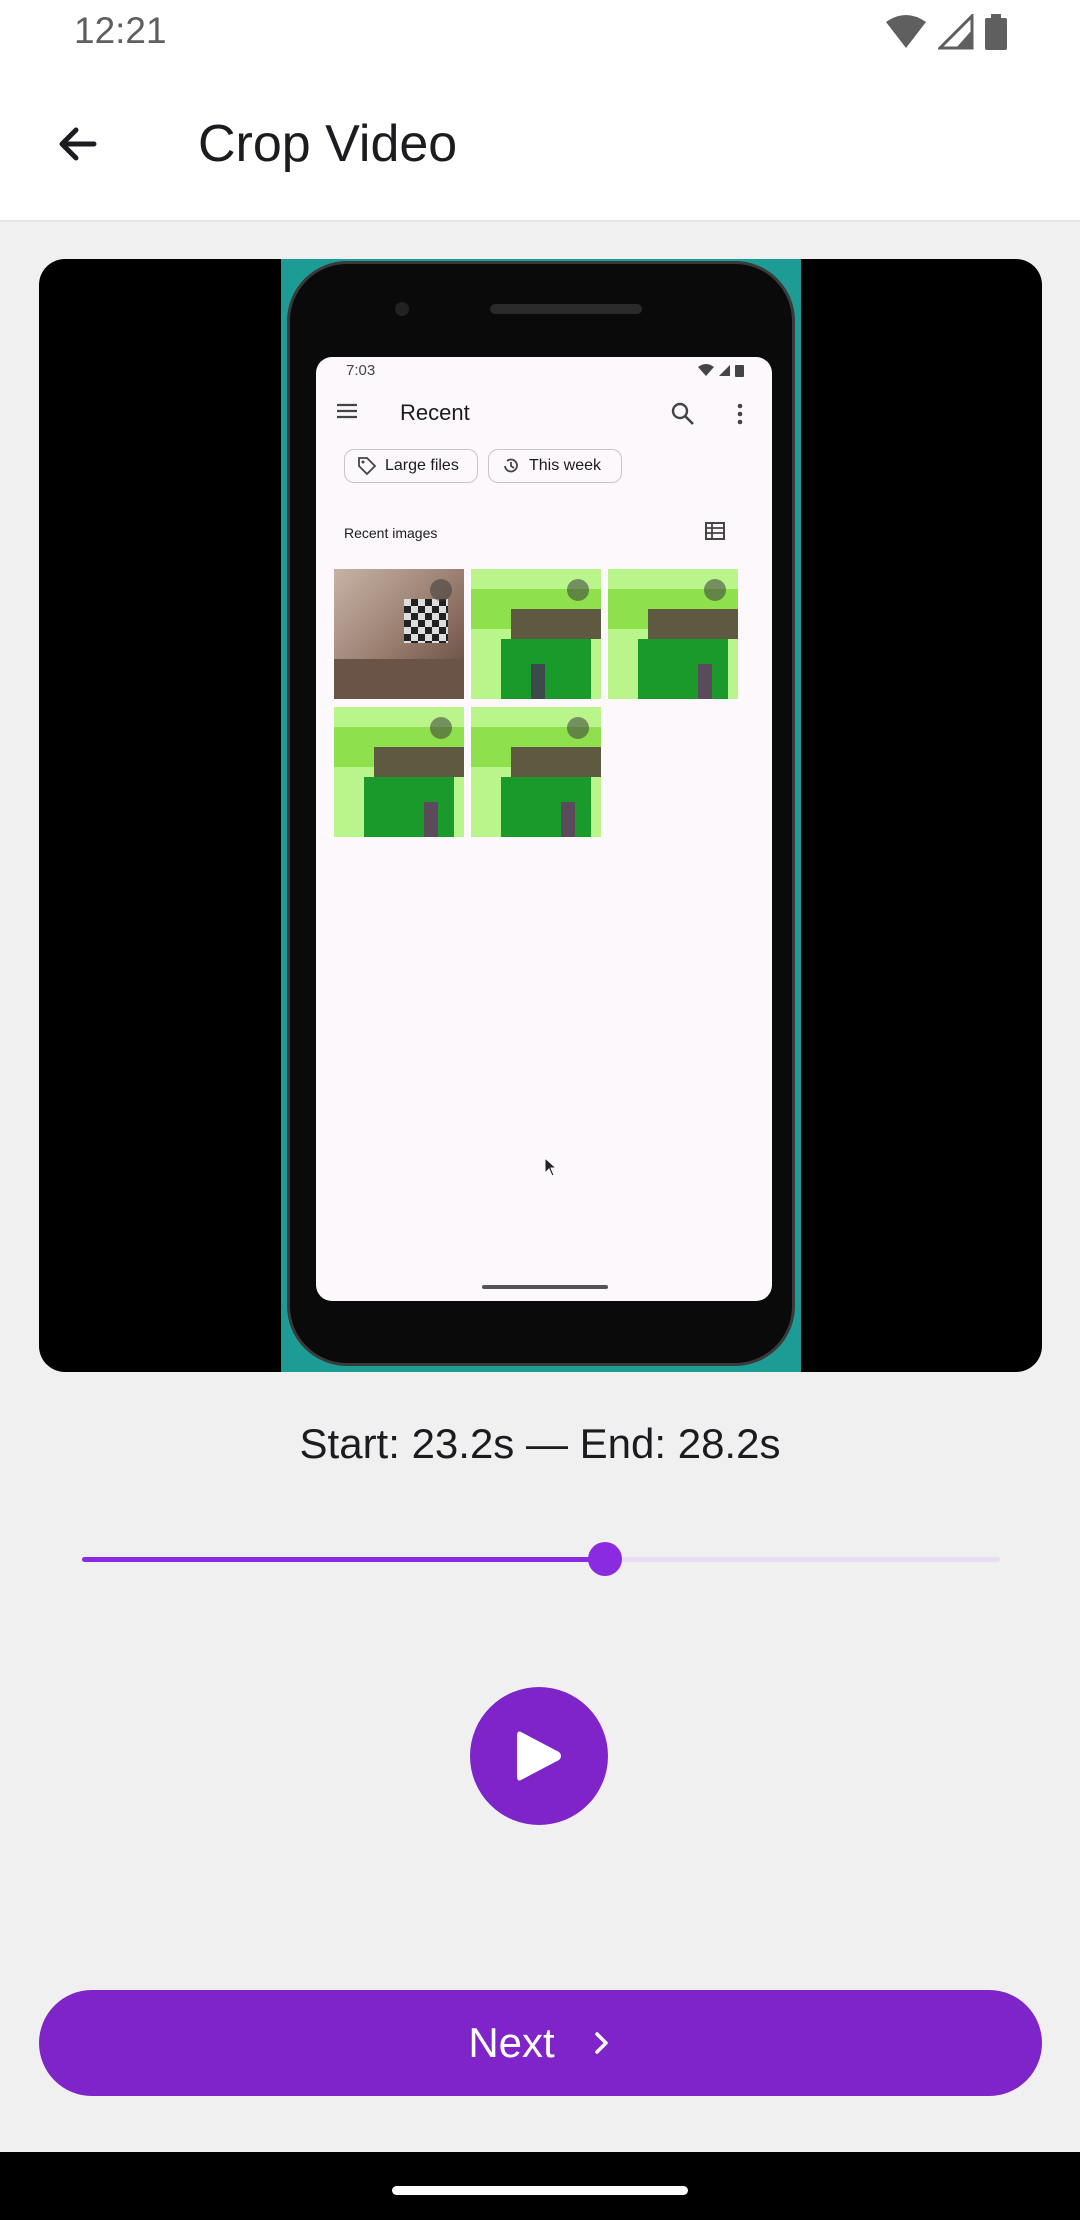 This screenshot has height=2220, width=1080. What do you see at coordinates (566, 309) in the screenshot?
I see `device-speaker` at bounding box center [566, 309].